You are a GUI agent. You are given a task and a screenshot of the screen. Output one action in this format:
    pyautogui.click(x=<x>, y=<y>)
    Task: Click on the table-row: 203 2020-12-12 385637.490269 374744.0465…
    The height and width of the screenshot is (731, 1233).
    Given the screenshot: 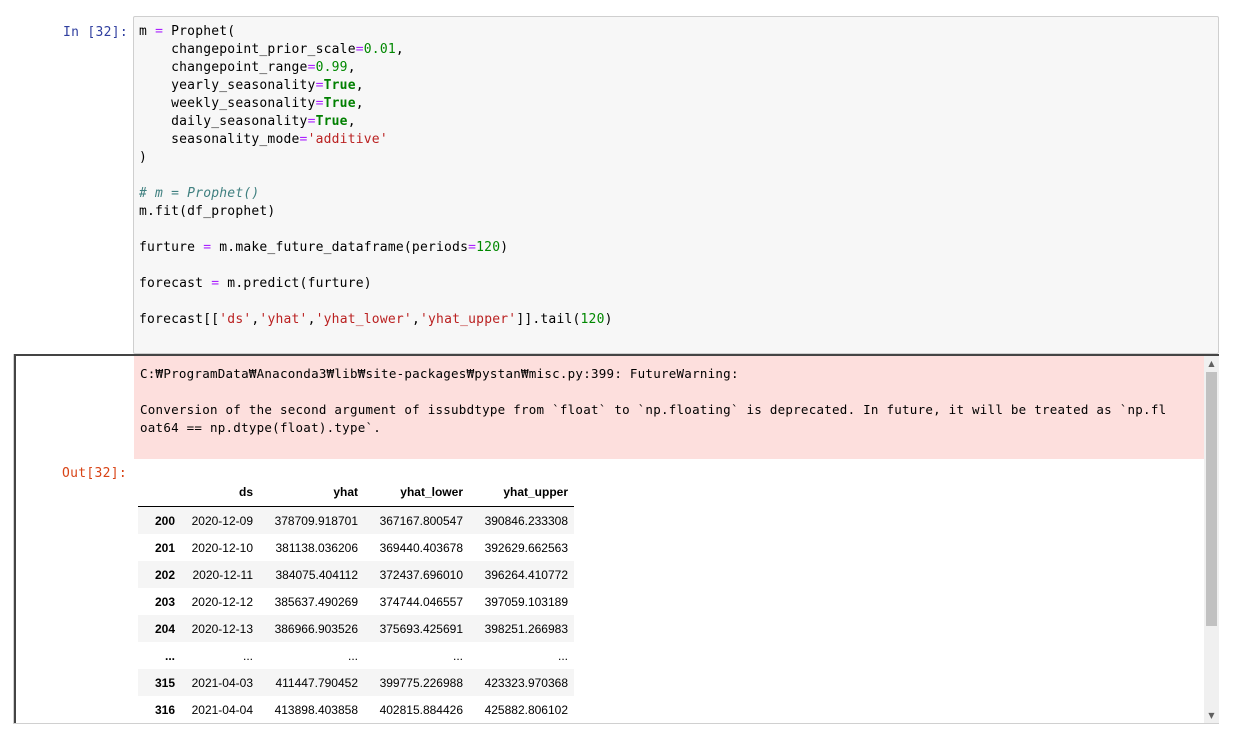 What is the action you would take?
    pyautogui.click(x=356, y=601)
    